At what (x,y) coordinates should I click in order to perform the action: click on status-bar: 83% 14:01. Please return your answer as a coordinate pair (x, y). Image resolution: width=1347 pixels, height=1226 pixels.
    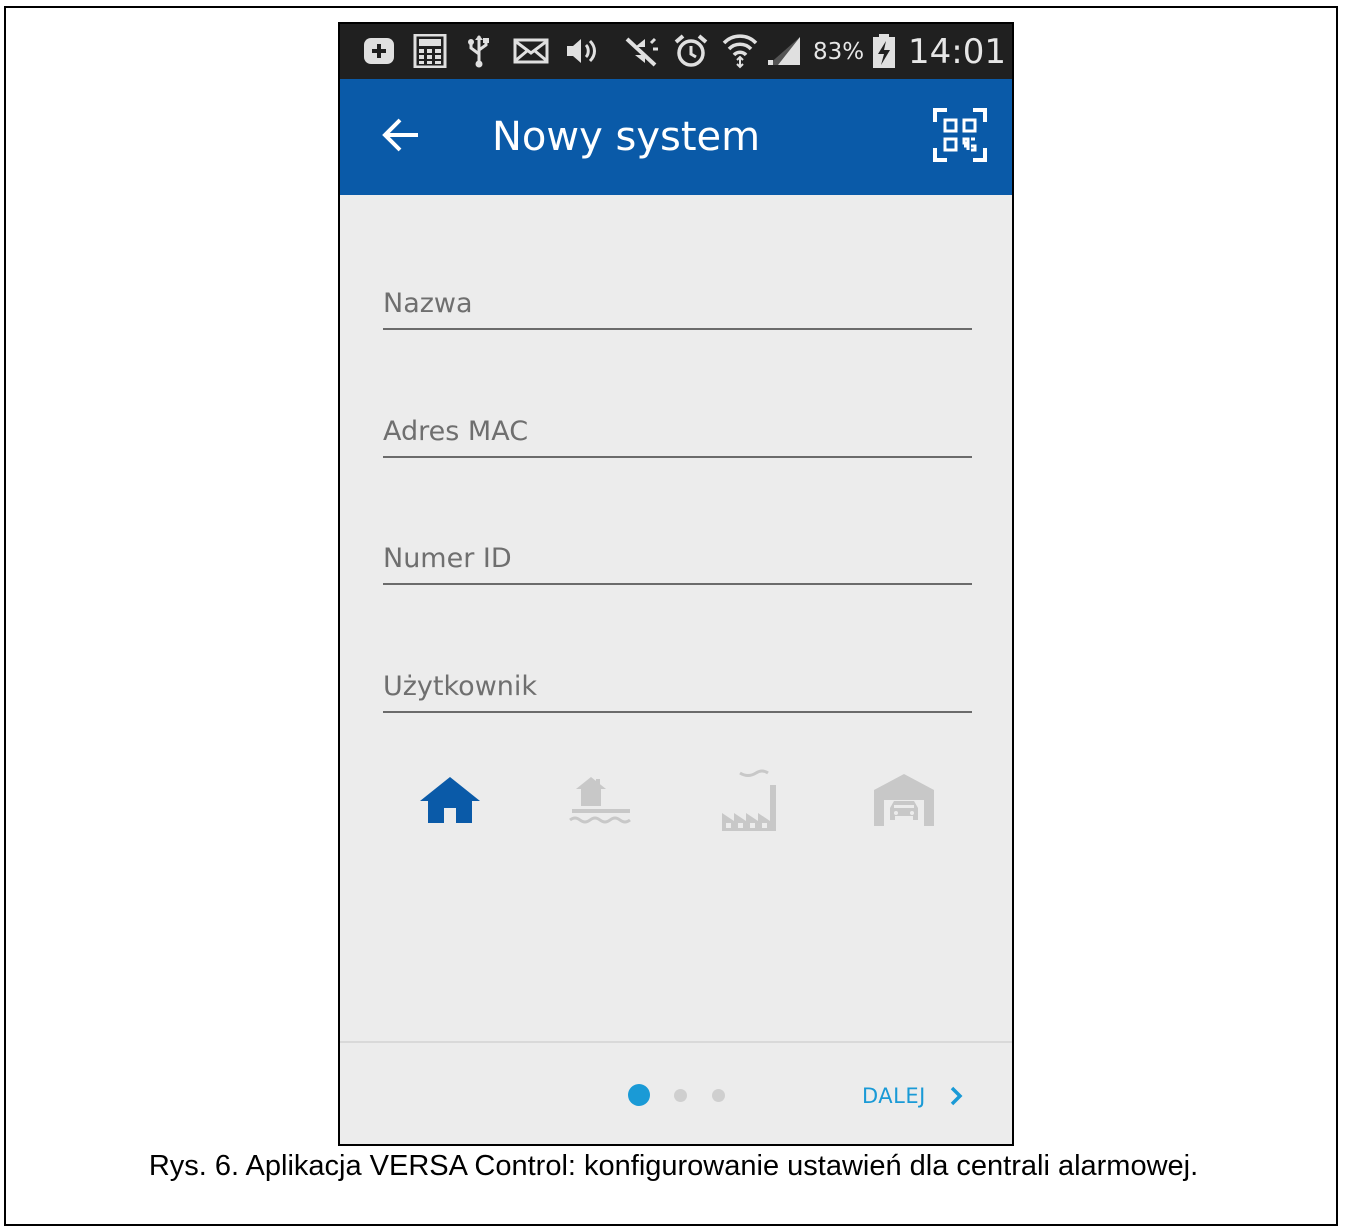
    Looking at the image, I should click on (676, 51).